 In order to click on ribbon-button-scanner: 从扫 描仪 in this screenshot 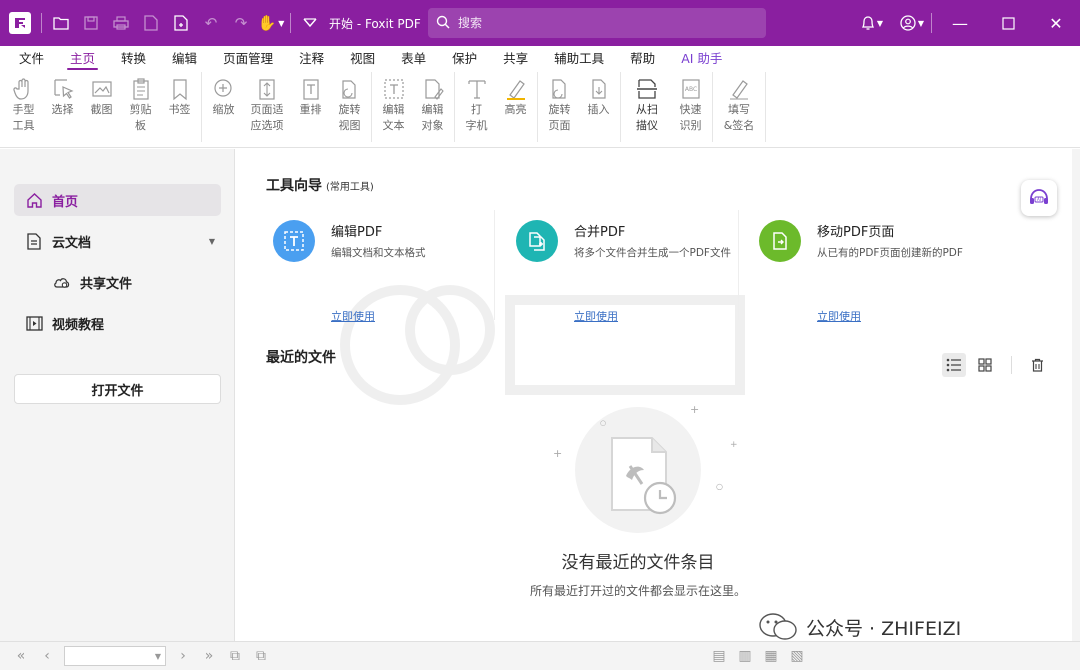, I will do `click(647, 107)`.